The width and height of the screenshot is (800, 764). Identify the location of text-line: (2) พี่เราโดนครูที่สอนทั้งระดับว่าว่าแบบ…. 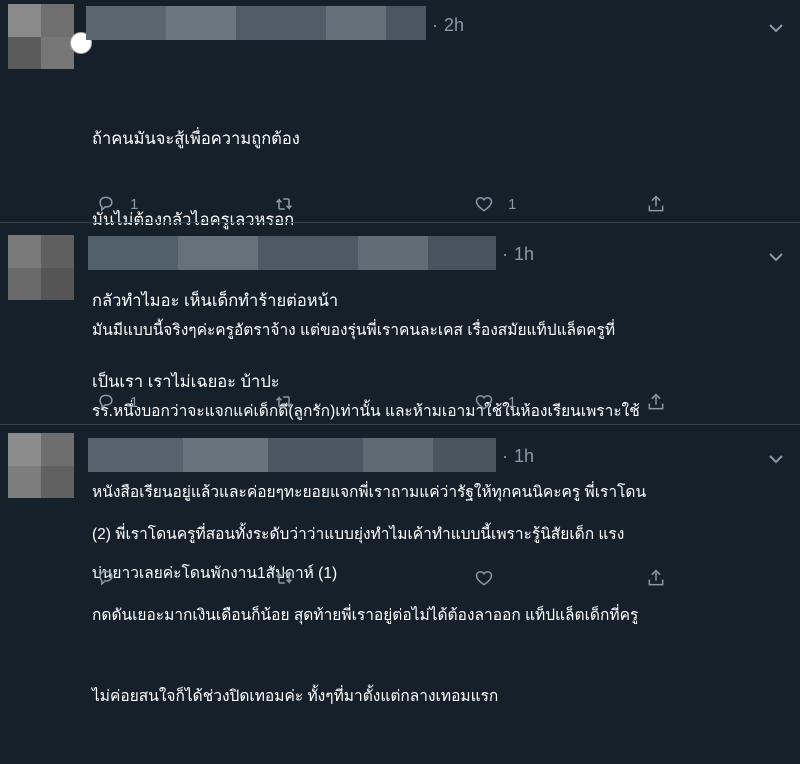
(358, 534).